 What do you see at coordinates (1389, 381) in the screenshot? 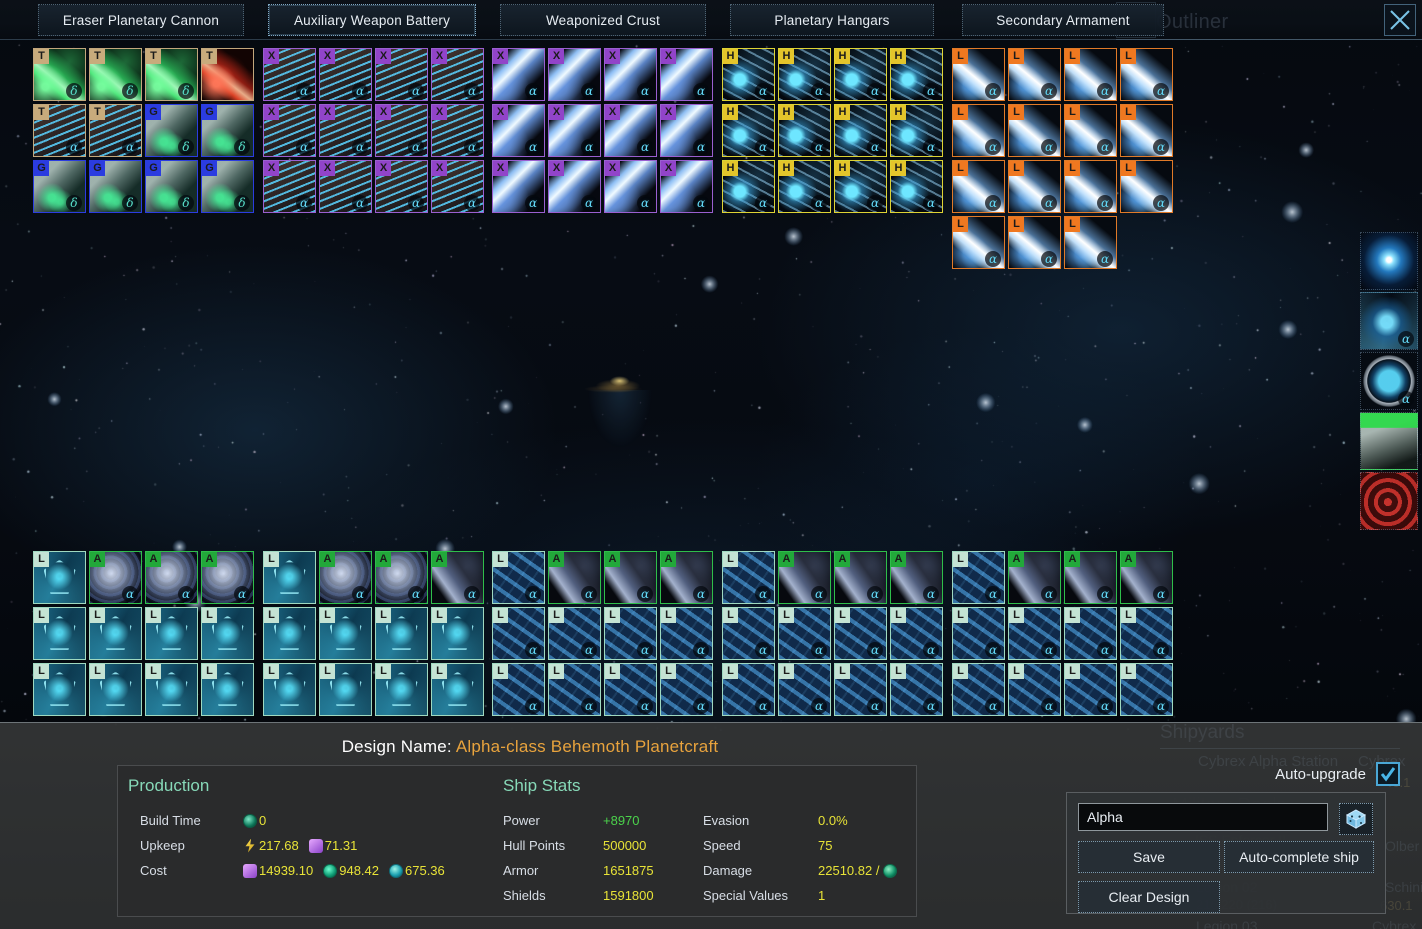
I see `ftl-drive-icon: α` at bounding box center [1389, 381].